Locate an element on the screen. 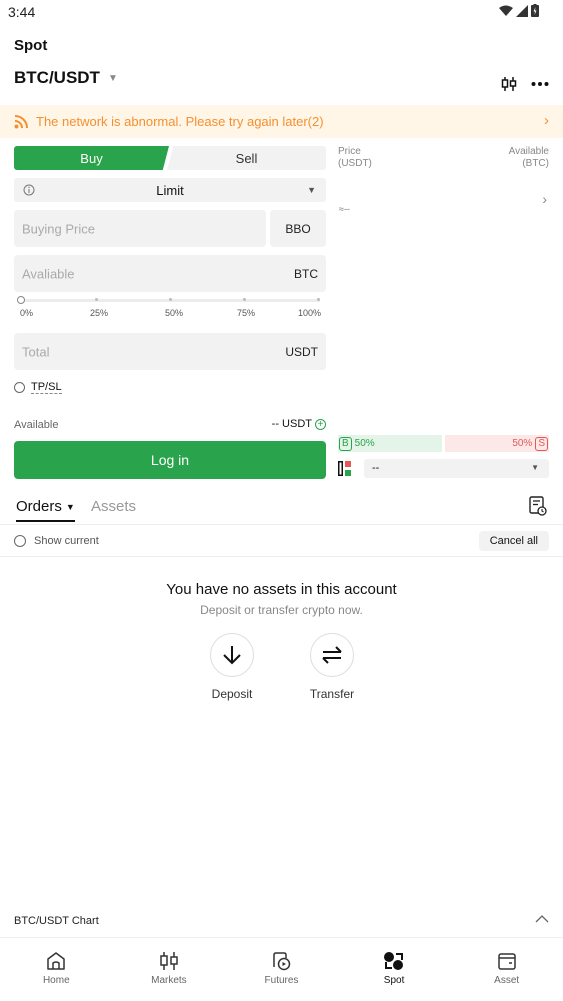 This screenshot has height=1001, width=563. chevron-right-icon: › is located at coordinates (544, 199).